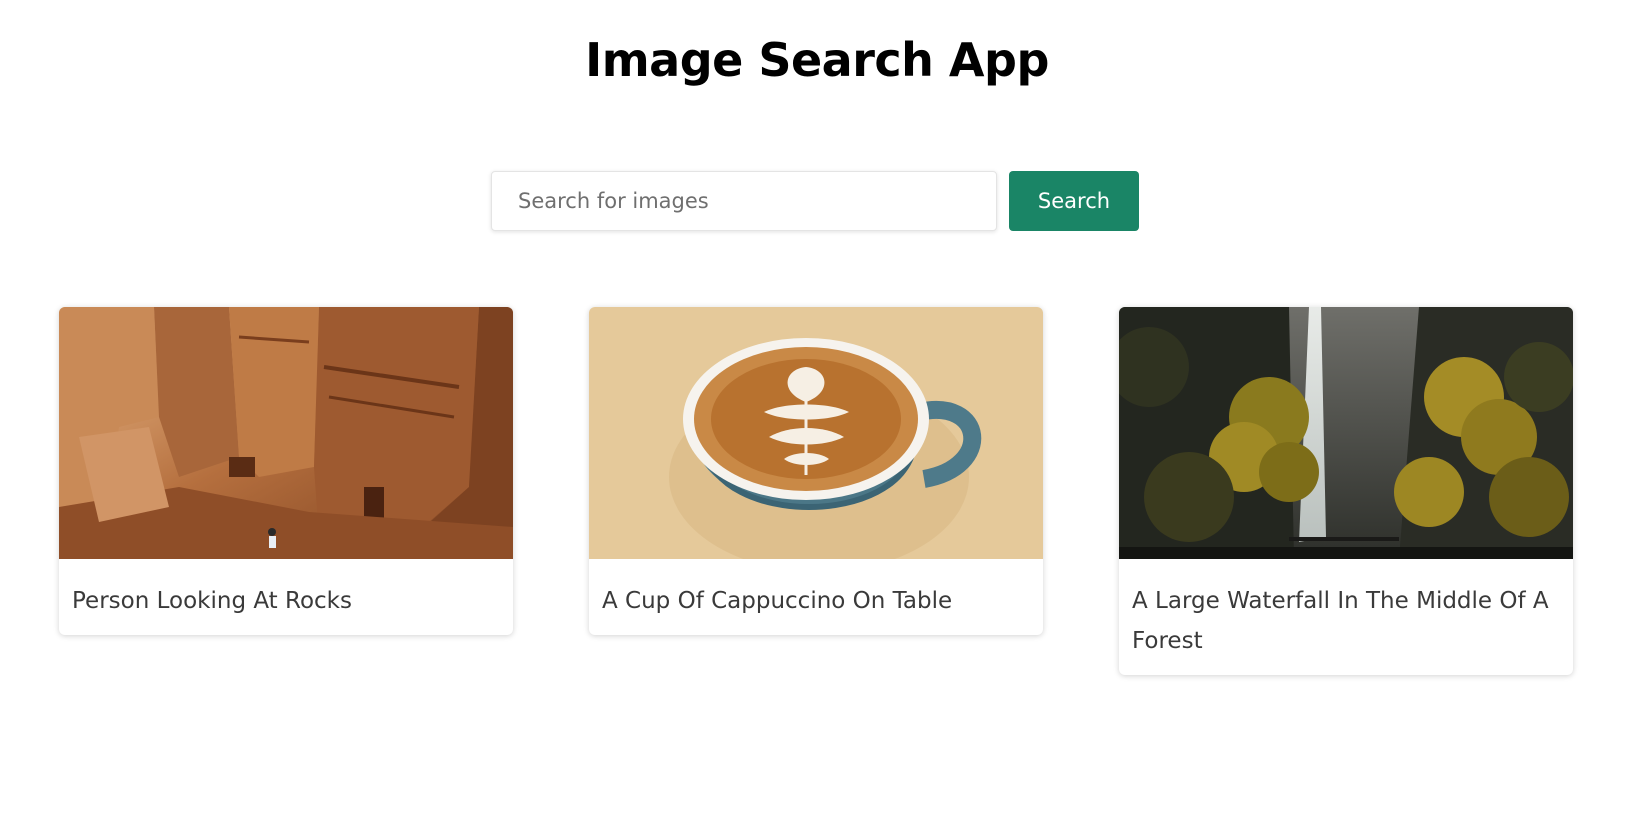 The width and height of the screenshot is (1634, 835). Describe the element at coordinates (744, 201) in the screenshot. I see `search-input` at that location.